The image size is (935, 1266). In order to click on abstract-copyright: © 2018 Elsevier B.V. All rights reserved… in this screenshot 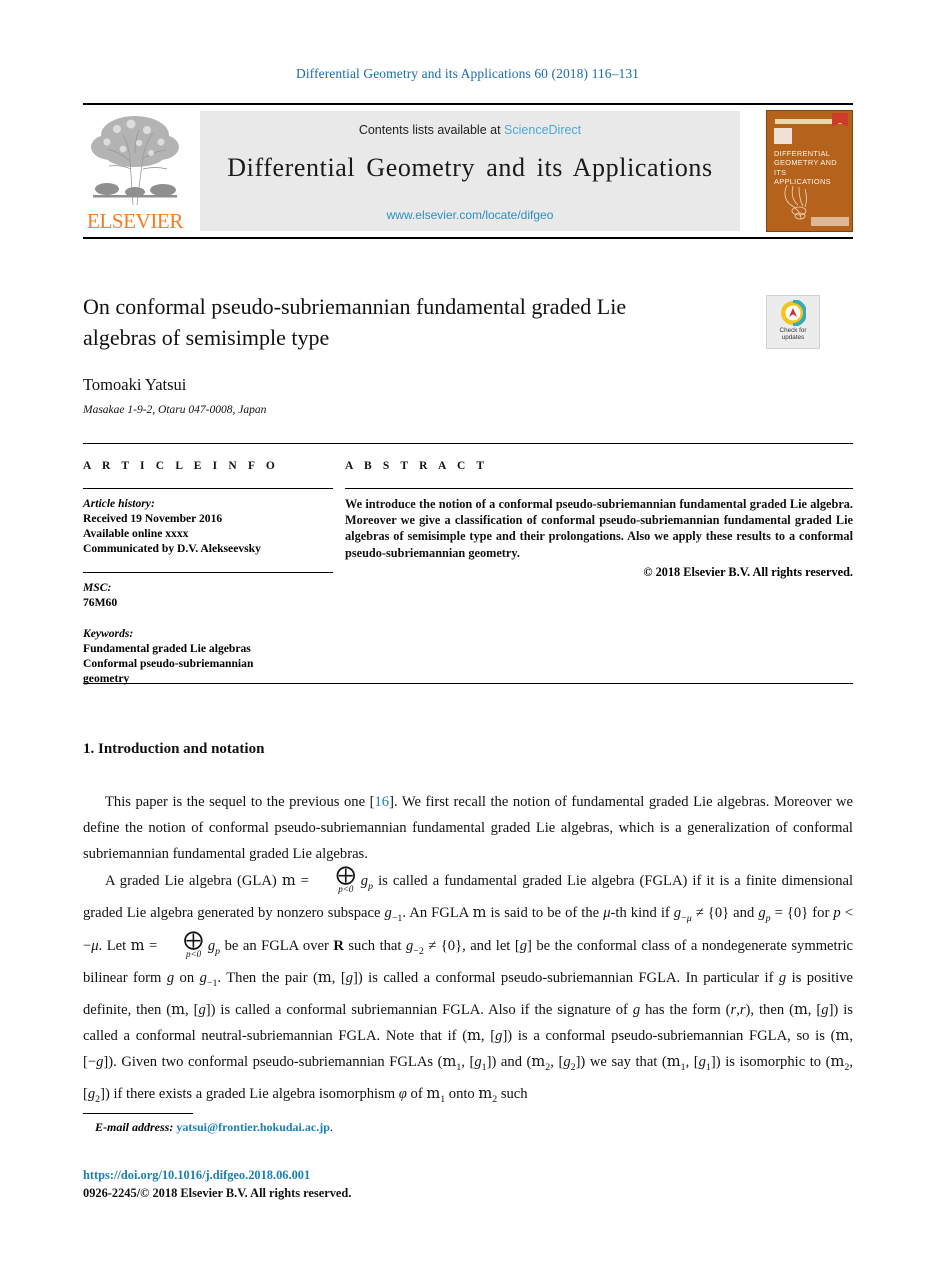, I will do `click(748, 571)`.